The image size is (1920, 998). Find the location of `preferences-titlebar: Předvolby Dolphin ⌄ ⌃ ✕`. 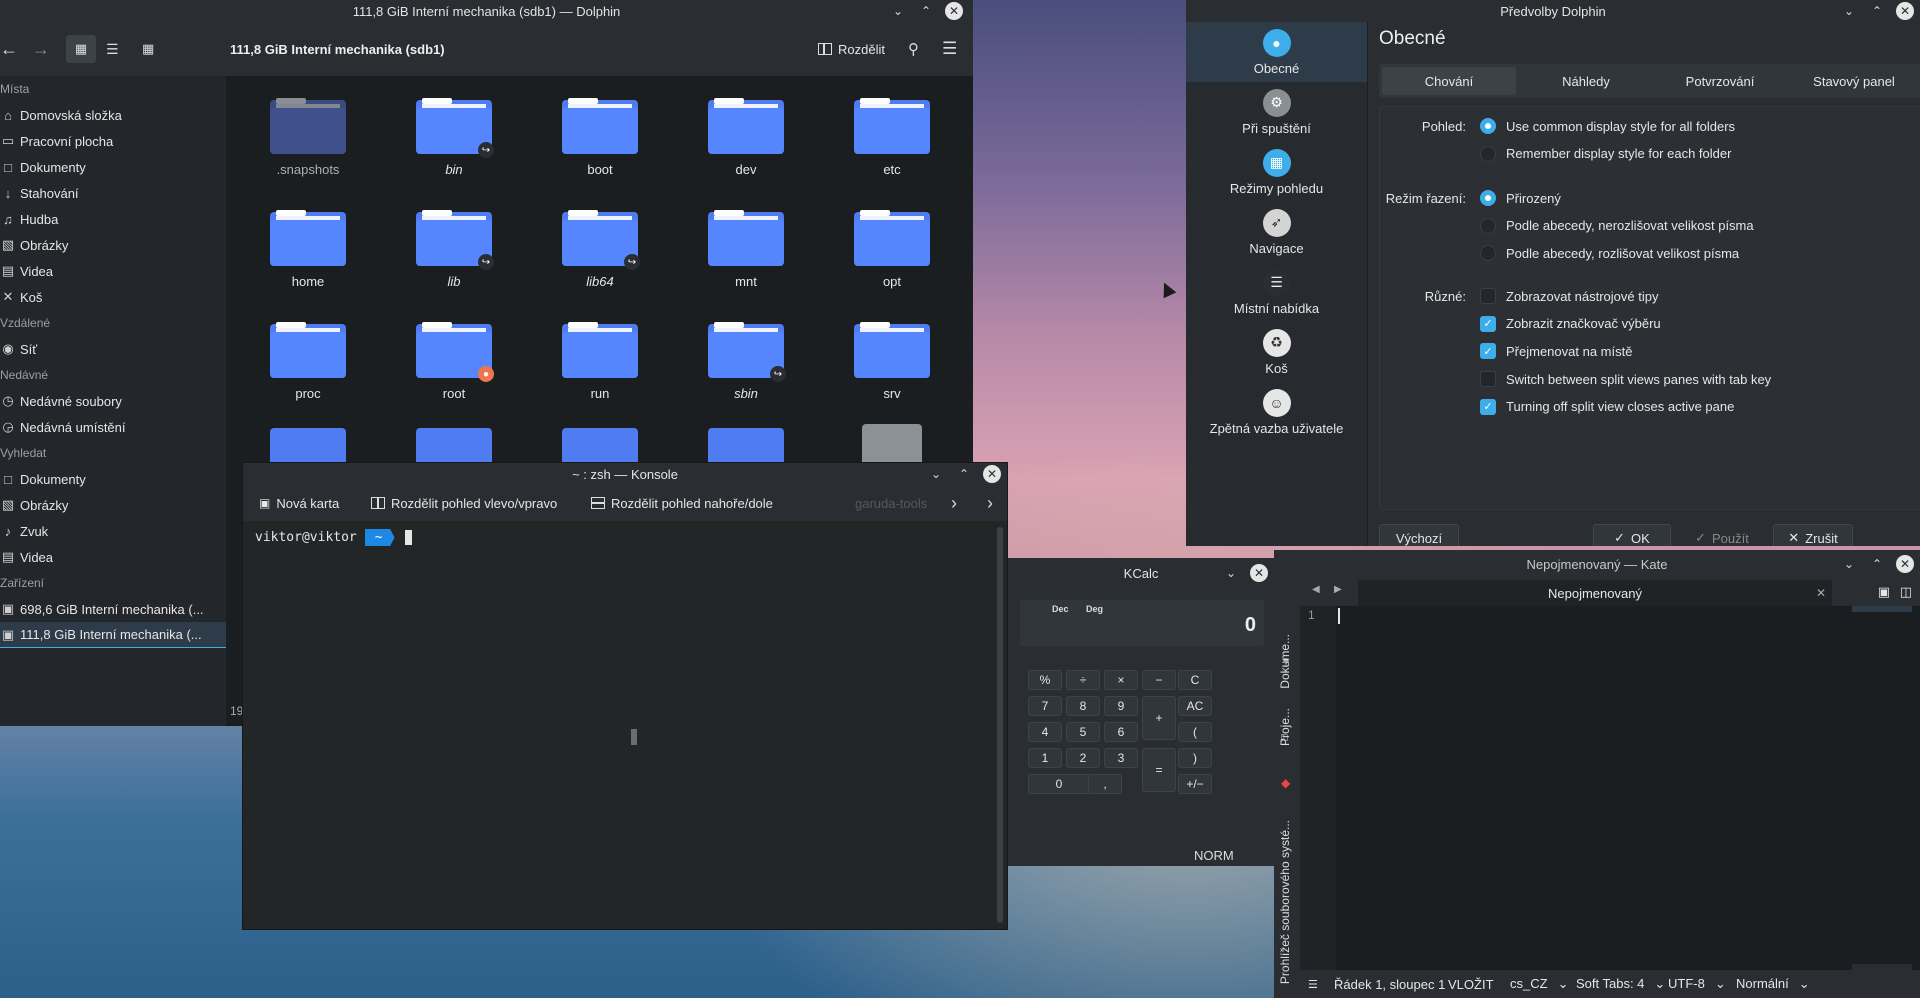

preferences-titlebar: Předvolby Dolphin ⌄ ⌃ ✕ is located at coordinates (1553, 11).